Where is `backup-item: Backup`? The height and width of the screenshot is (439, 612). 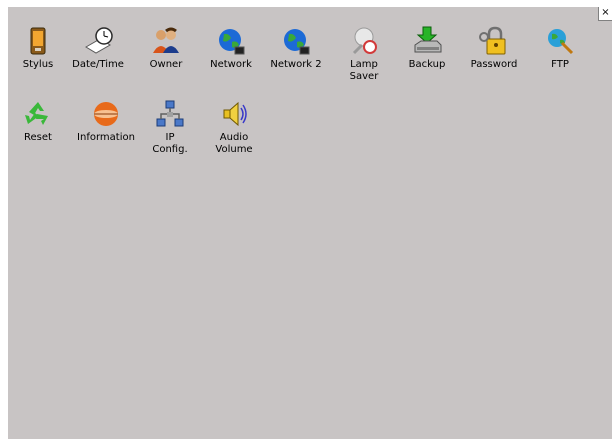
backup-item: Backup is located at coordinates (427, 48).